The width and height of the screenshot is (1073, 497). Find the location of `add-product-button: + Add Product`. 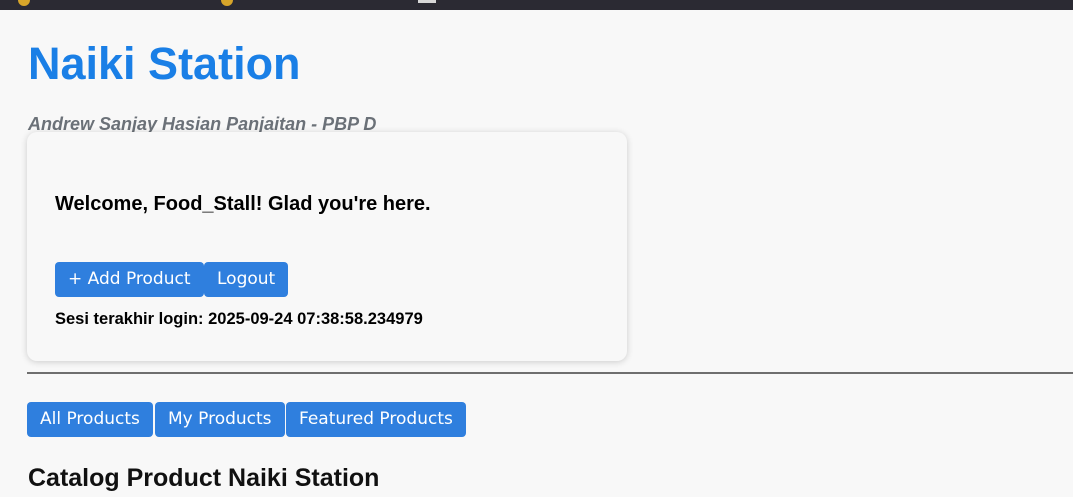

add-product-button: + Add Product is located at coordinates (129, 279).